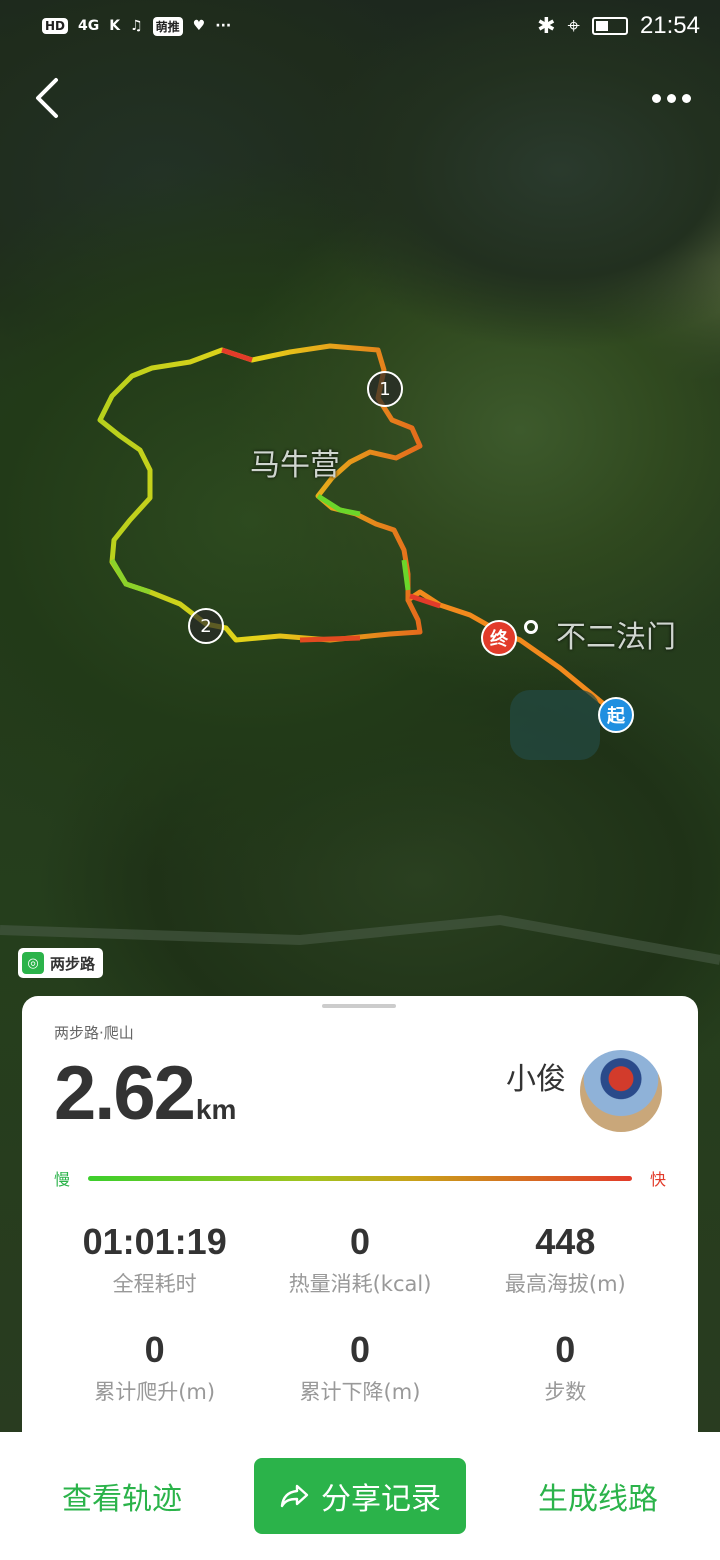 Image resolution: width=720 pixels, height=1560 pixels. What do you see at coordinates (62, 1179) in the screenshot?
I see `speed-slow-label: 慢` at bounding box center [62, 1179].